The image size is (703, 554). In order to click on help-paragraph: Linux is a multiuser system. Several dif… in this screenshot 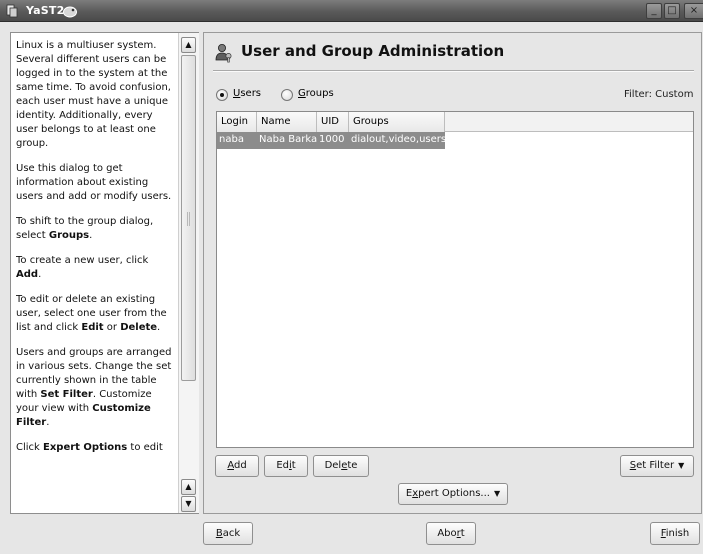, I will do `click(93, 94)`.